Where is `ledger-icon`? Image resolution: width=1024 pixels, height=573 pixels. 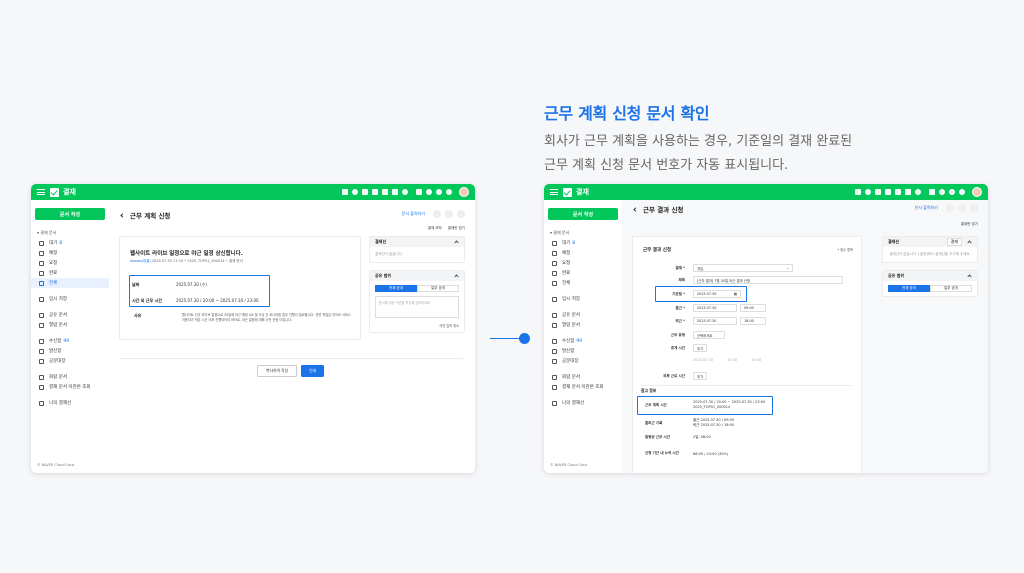
ledger-icon is located at coordinates (41, 361).